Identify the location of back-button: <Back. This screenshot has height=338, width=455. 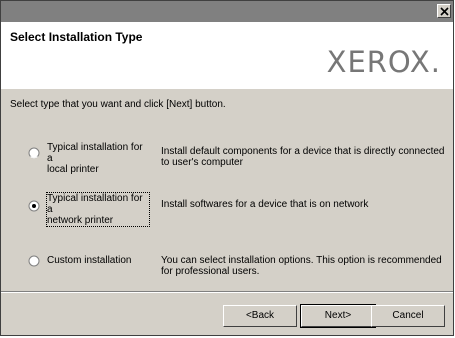
(260, 316).